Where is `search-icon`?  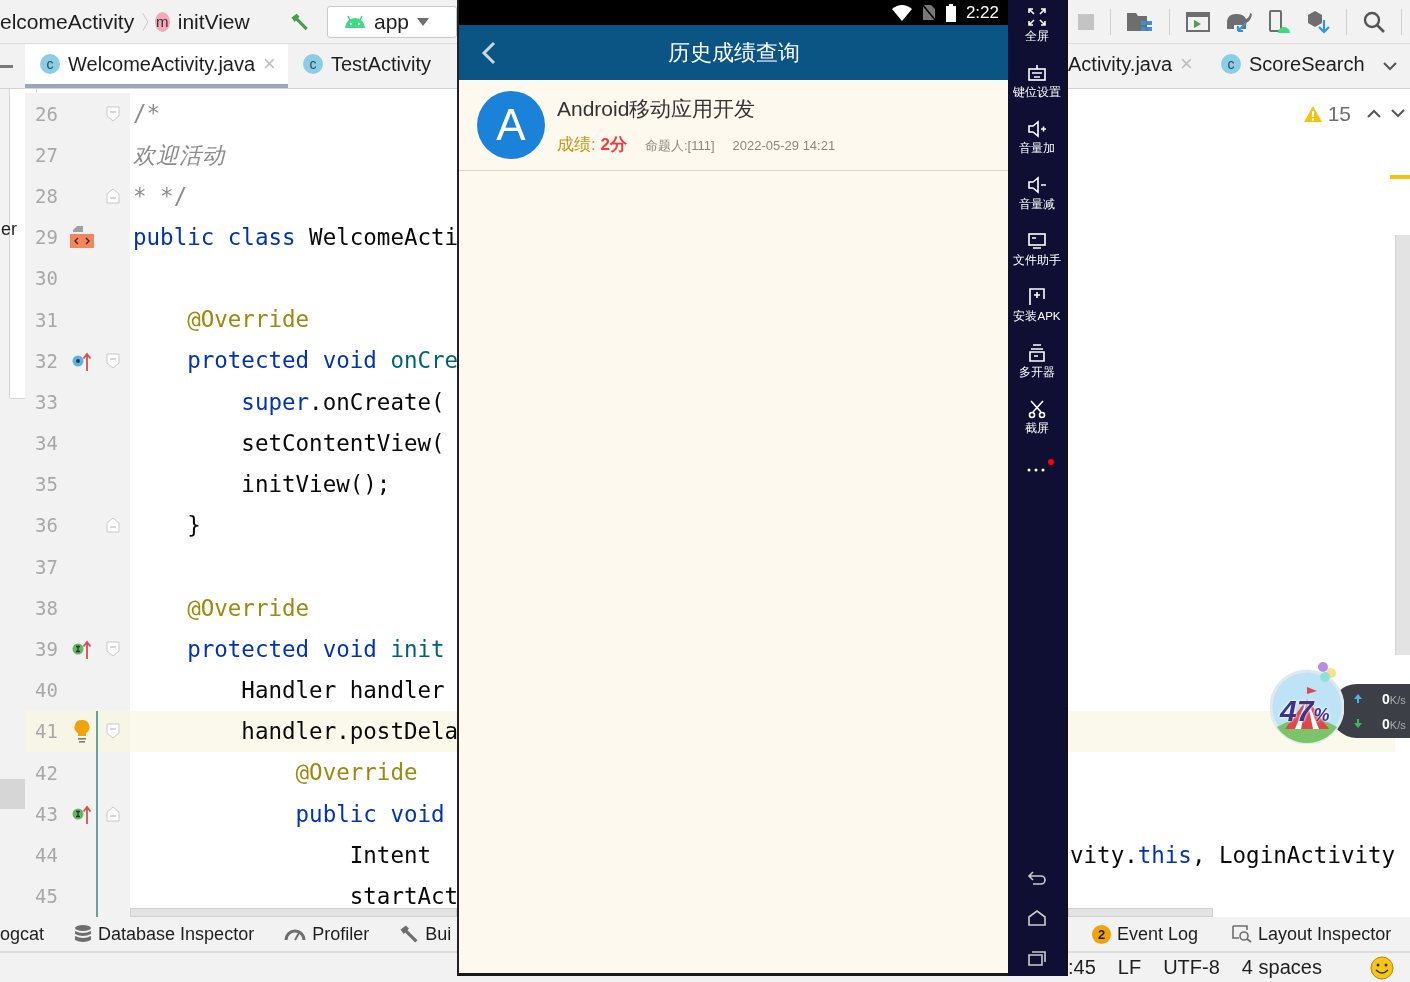
search-icon is located at coordinates (1374, 21).